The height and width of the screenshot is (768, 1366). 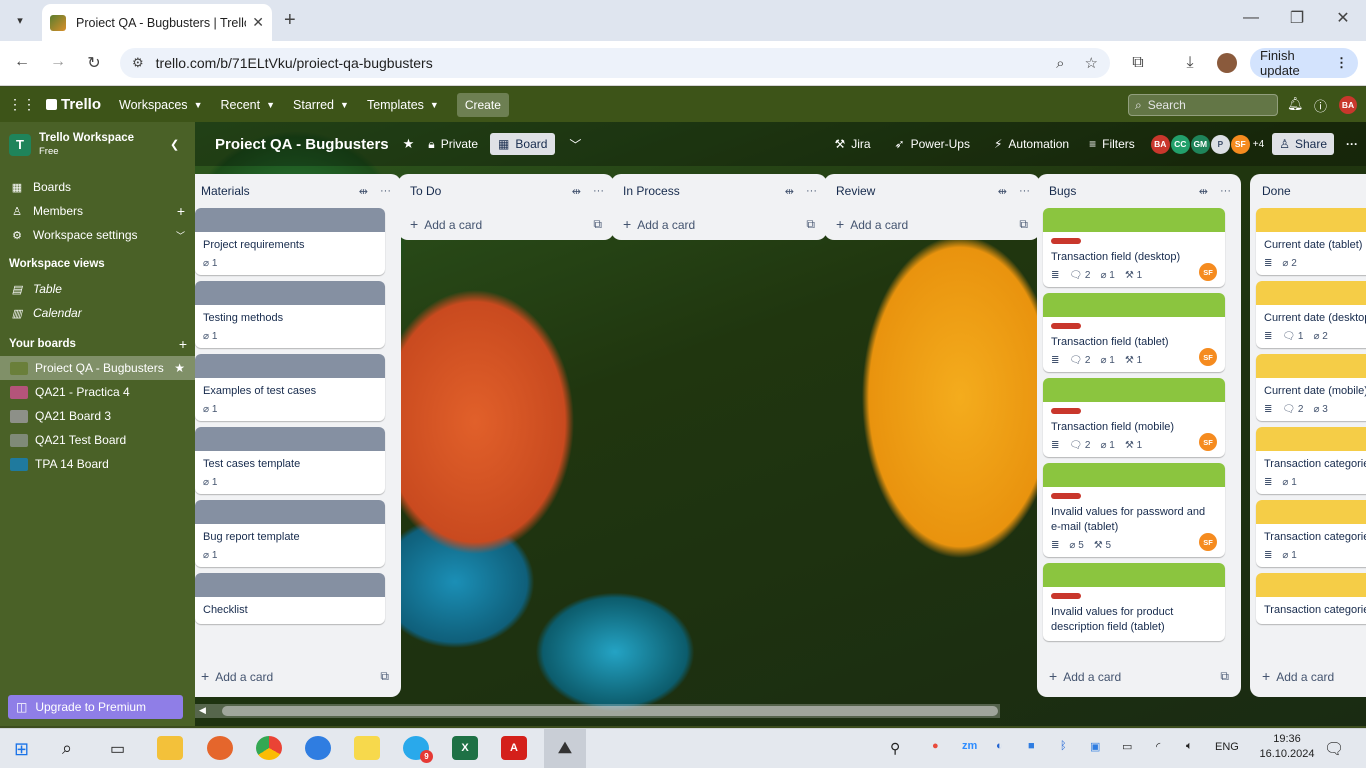 What do you see at coordinates (220, 748) in the screenshot?
I see `firefox-icon` at bounding box center [220, 748].